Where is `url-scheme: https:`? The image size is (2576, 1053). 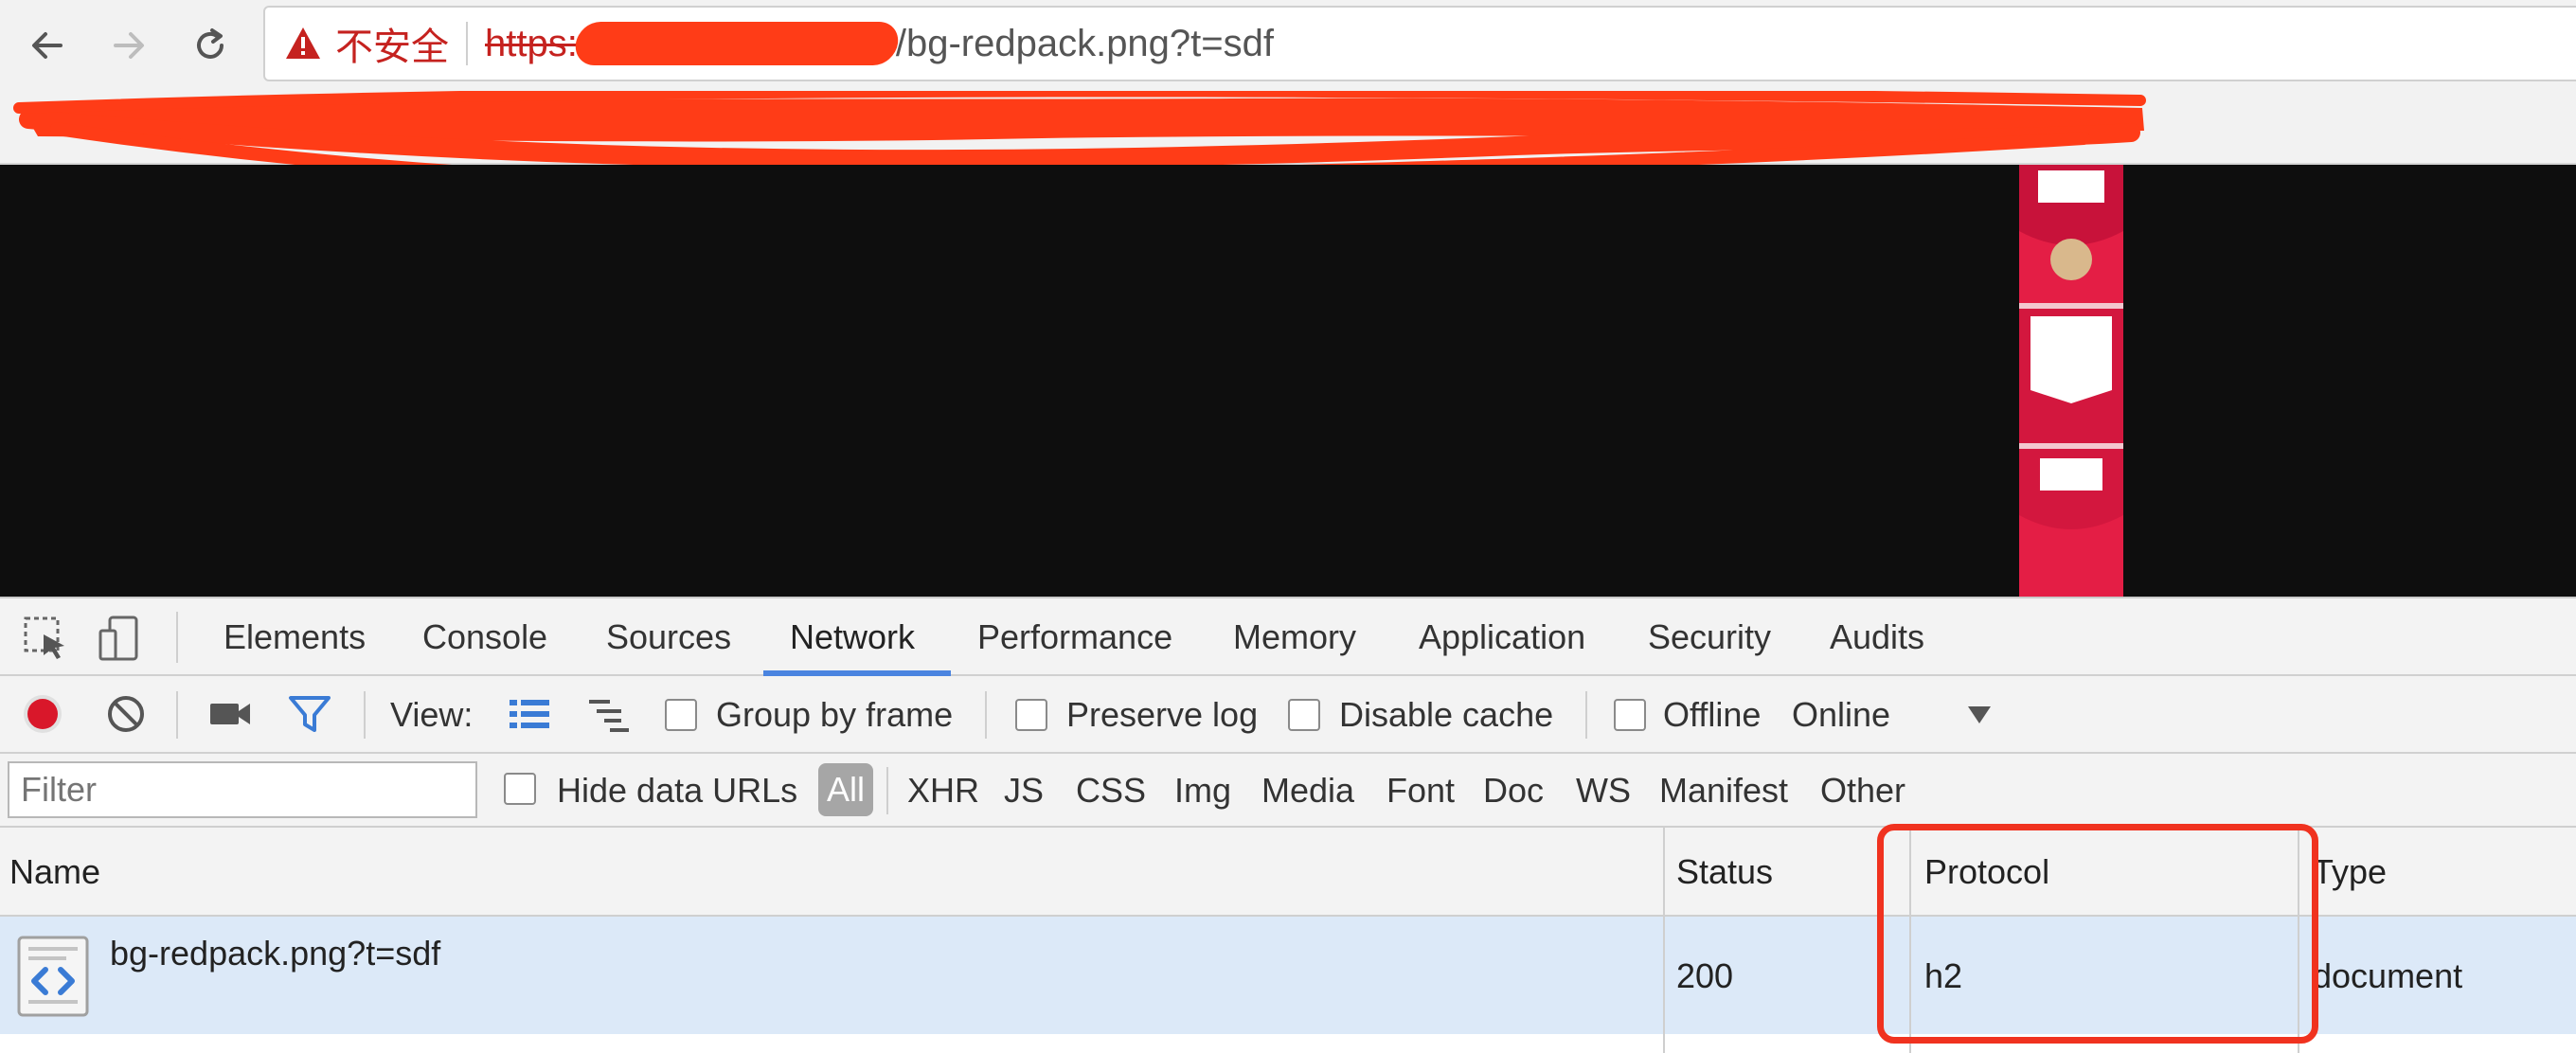 url-scheme: https: is located at coordinates (531, 43).